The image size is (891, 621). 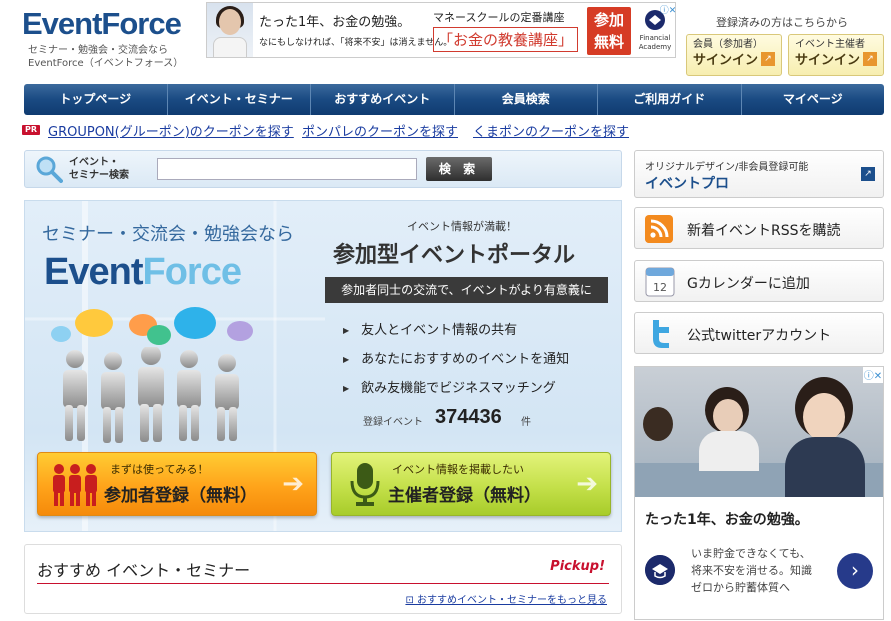 I want to click on rss-subscribe-link: 新着イベントRSSを購読, so click(x=759, y=228).